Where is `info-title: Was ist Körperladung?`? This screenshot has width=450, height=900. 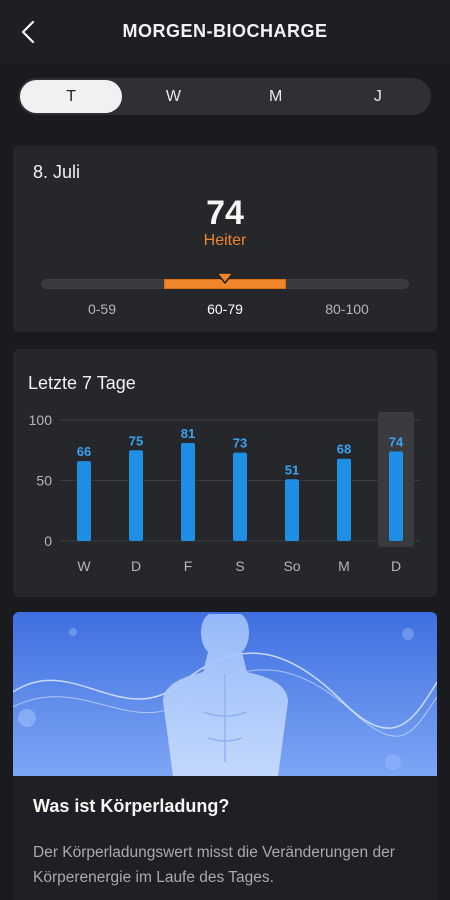
info-title: Was ist Körperladung? is located at coordinates (131, 806).